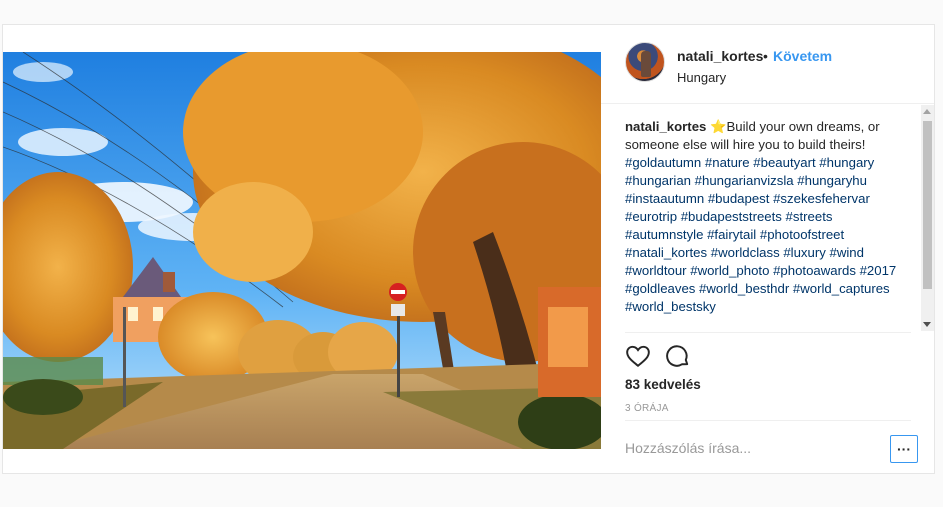 The image size is (943, 507). Describe the element at coordinates (927, 205) in the screenshot. I see `scrollbar-thumb` at that location.